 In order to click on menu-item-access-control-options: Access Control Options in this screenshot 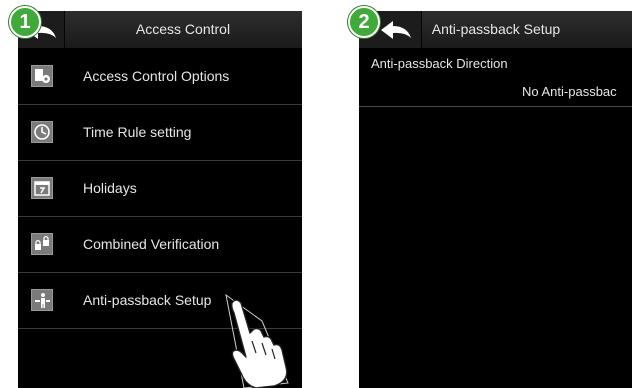, I will do `click(160, 77)`.